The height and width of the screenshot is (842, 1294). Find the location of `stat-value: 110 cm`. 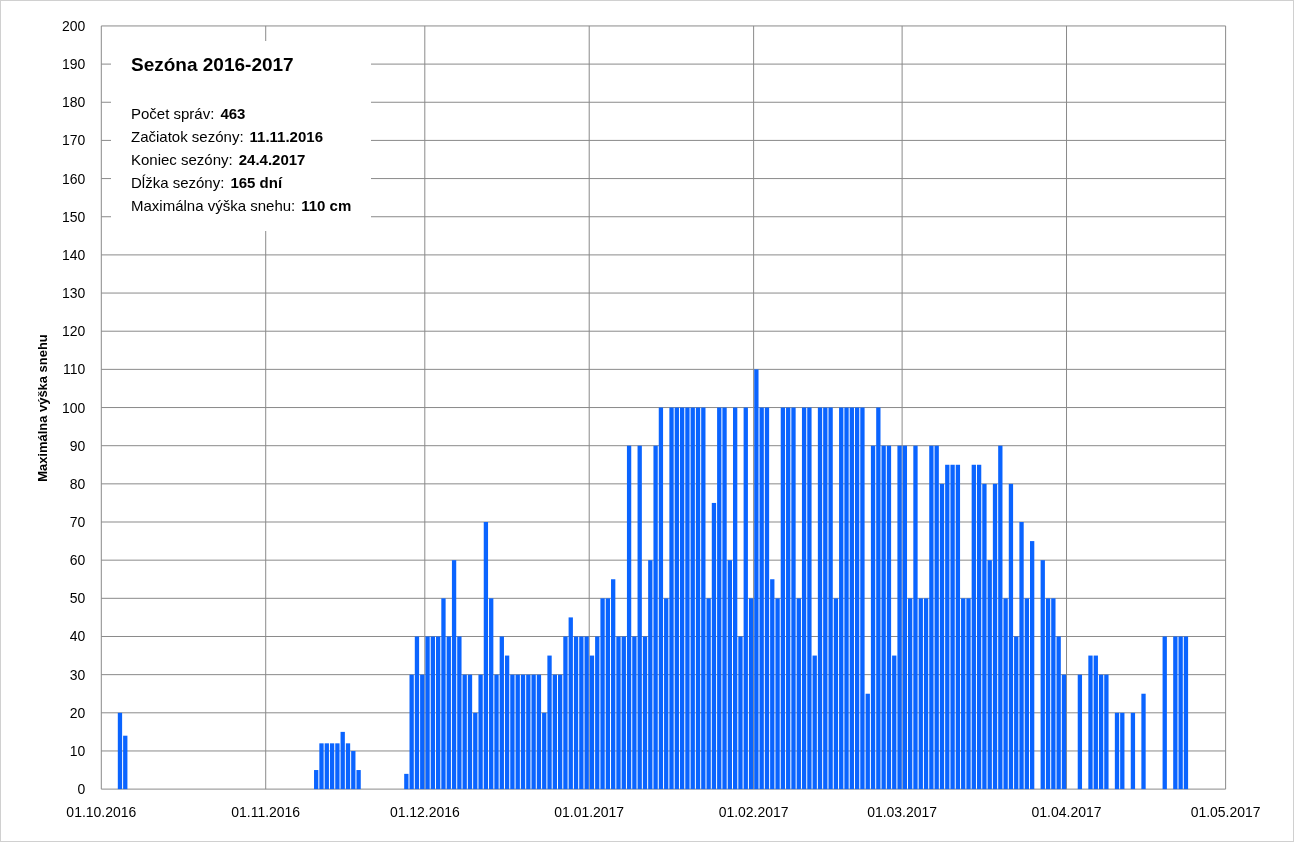

stat-value: 110 cm is located at coordinates (326, 205).